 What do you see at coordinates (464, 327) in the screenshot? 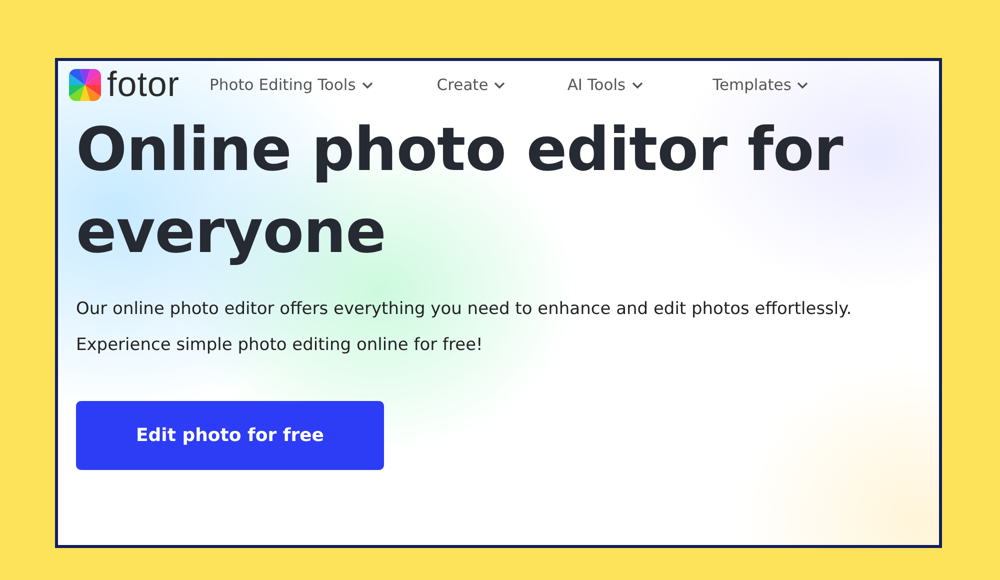
I see `hero-description: Our online photo editor offers everything you need to enhance and edit photos effortlessly. Experience simple photo editing online for free!` at bounding box center [464, 327].